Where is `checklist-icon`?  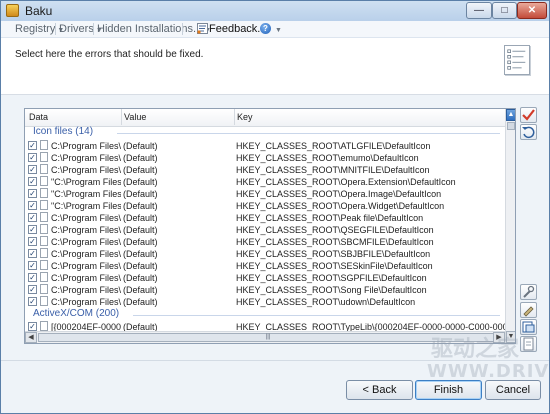
checklist-icon is located at coordinates (517, 60).